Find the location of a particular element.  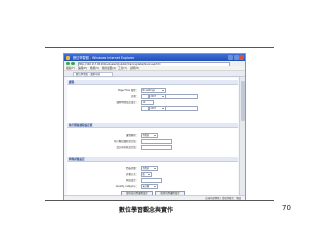

section-header-survey: 問卷評量設定 is located at coordinates (152, 159).